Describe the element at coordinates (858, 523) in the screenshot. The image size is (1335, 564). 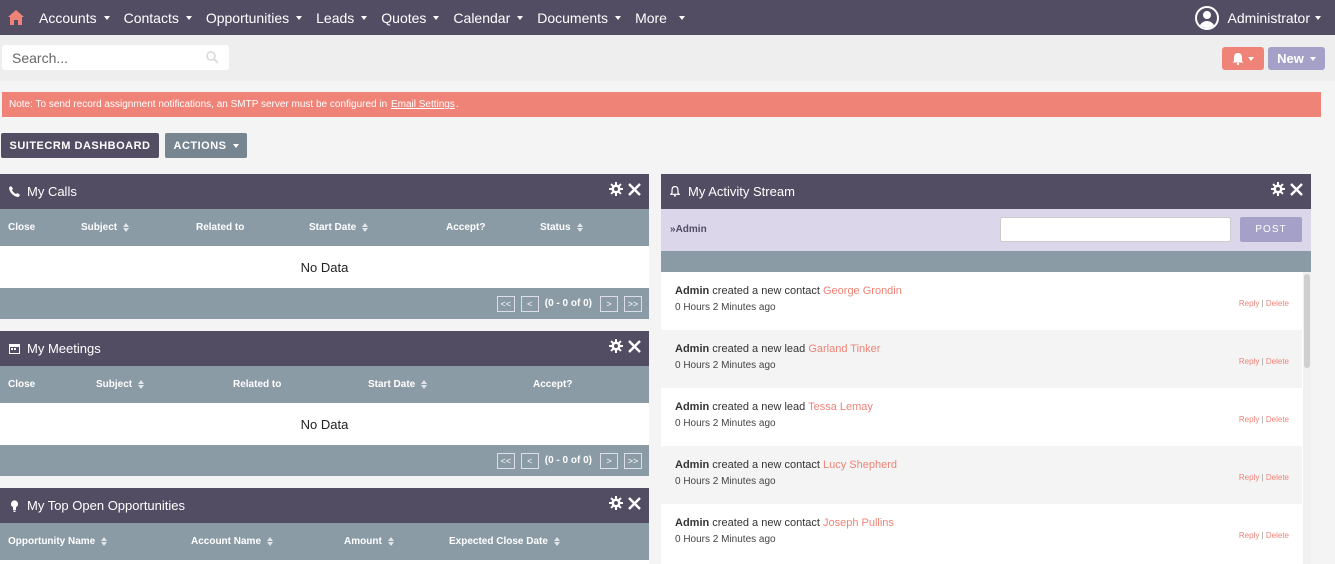
I see `record-link: Joseph Pullins` at that location.